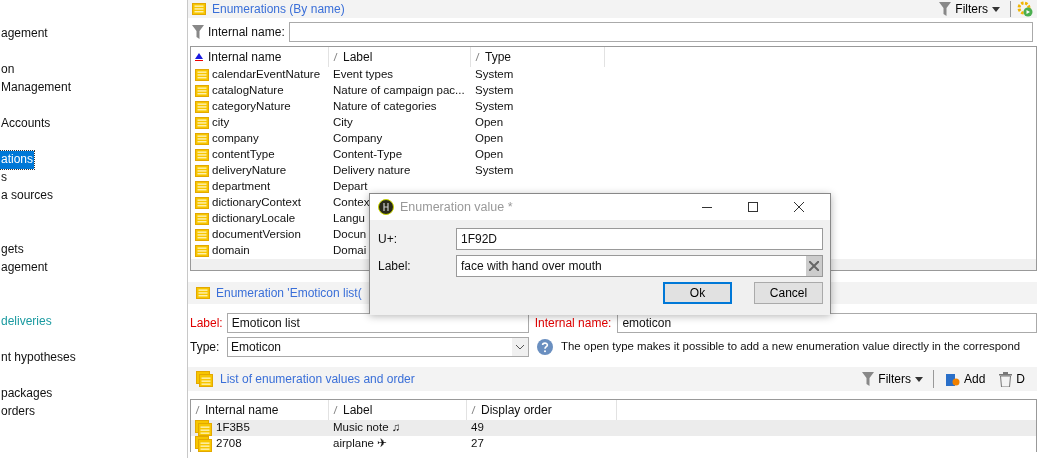 The width and height of the screenshot is (1037, 458). What do you see at coordinates (26, 124) in the screenshot?
I see `tree-item: Accounts` at bounding box center [26, 124].